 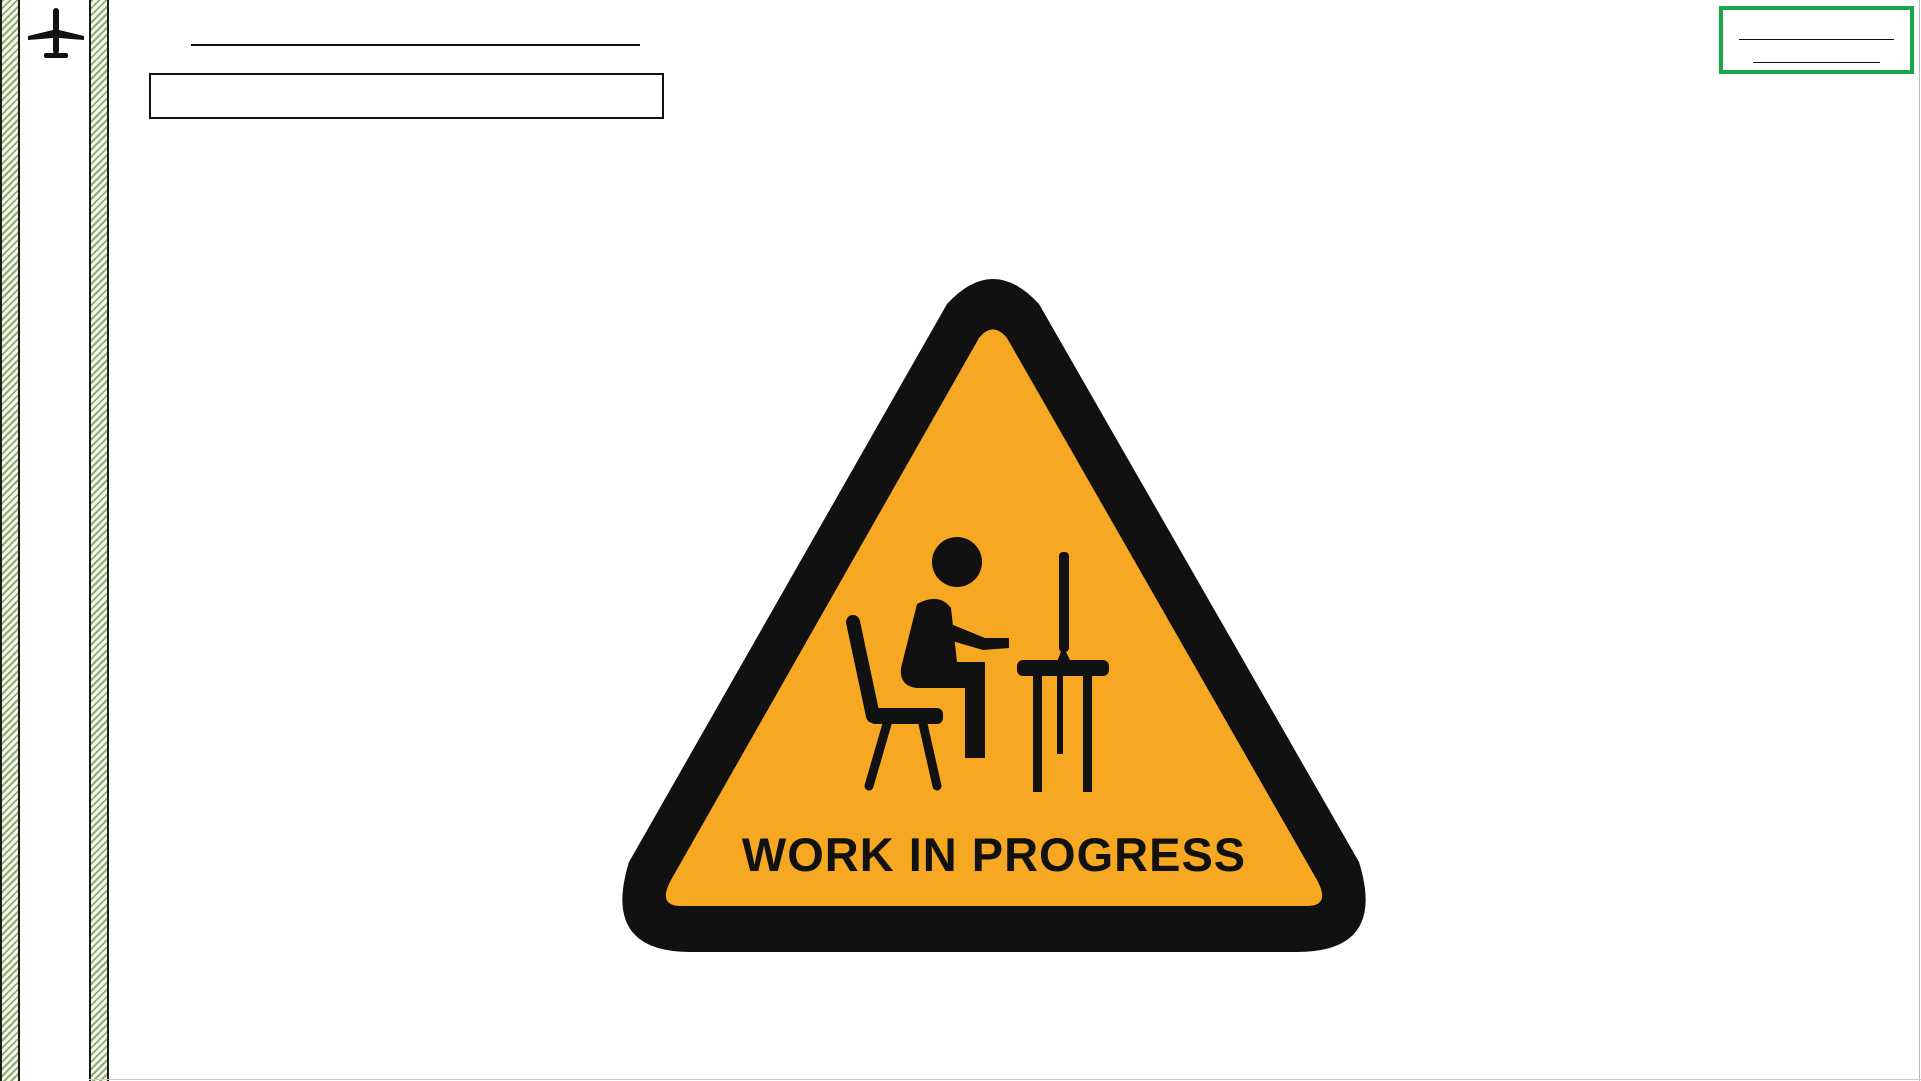 What do you see at coordinates (10, 540) in the screenshot?
I see `left-rail-hatched` at bounding box center [10, 540].